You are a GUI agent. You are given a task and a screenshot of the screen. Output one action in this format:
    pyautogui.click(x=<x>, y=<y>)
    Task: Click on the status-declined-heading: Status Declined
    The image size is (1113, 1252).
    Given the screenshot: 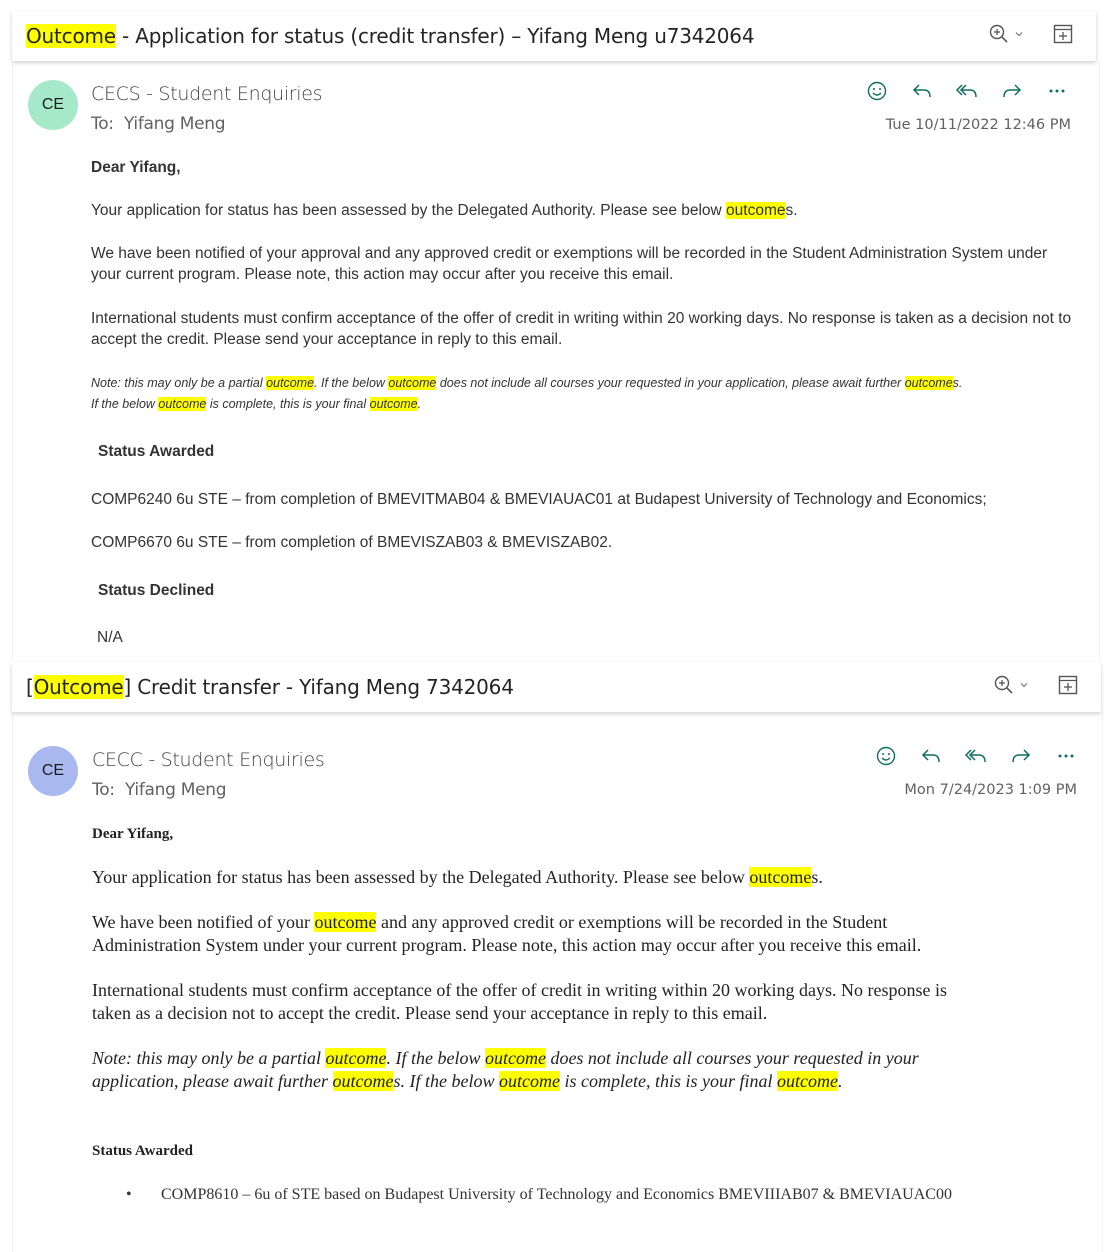 What is the action you would take?
    pyautogui.click(x=156, y=590)
    